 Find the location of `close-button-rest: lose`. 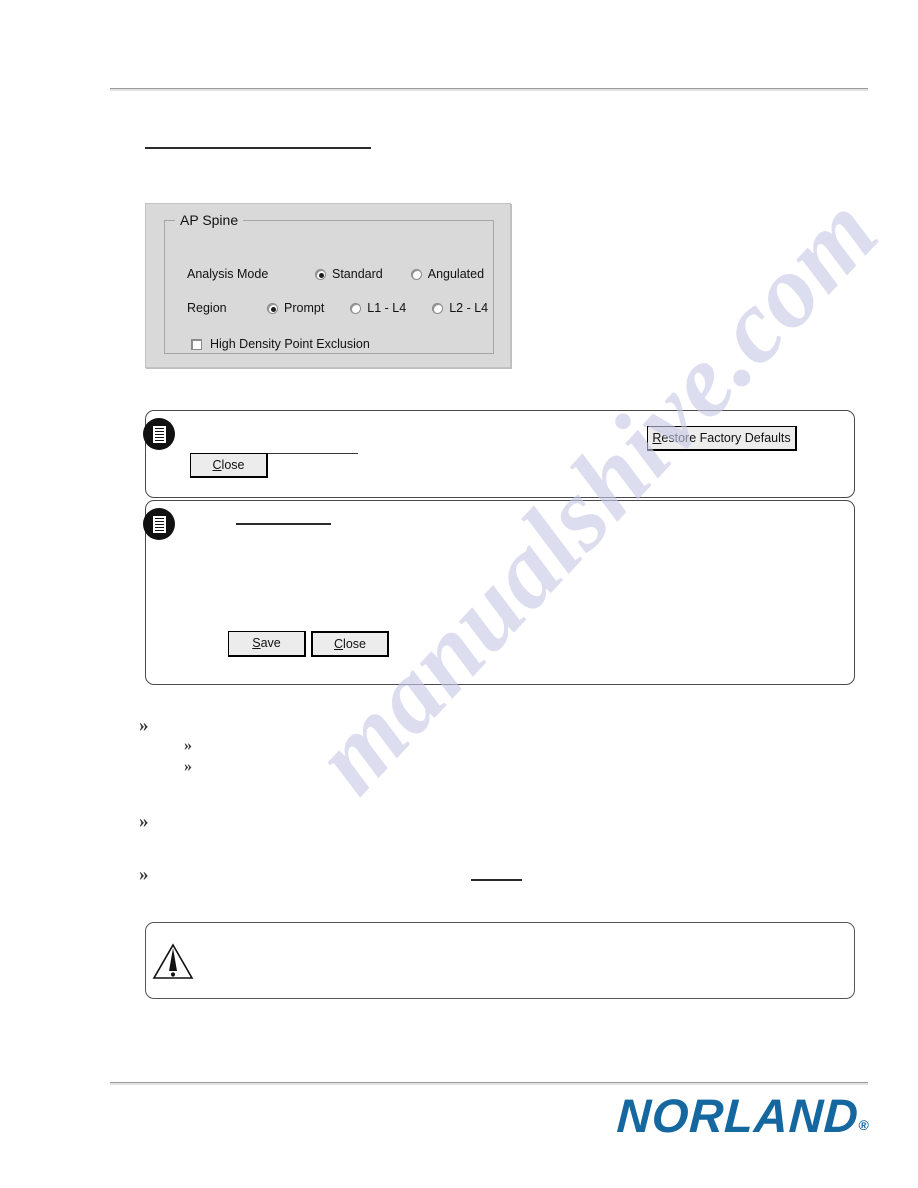

close-button-rest: lose is located at coordinates (233, 464).